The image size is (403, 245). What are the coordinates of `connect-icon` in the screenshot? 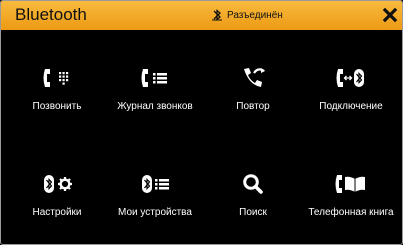 It's located at (350, 78).